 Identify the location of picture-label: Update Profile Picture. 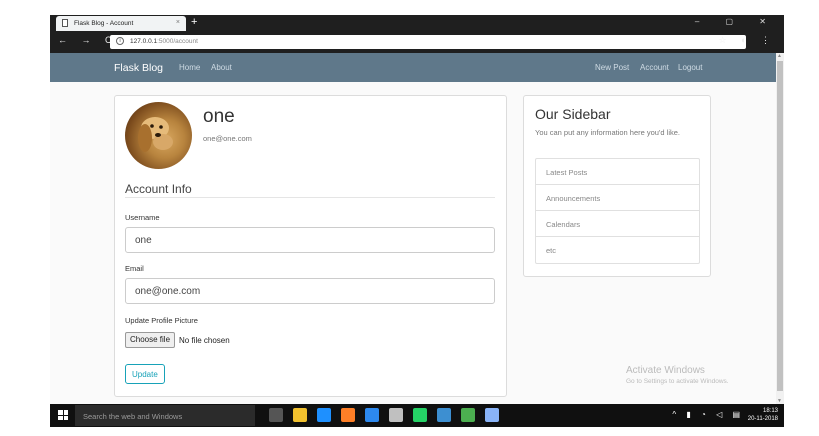
(161, 320).